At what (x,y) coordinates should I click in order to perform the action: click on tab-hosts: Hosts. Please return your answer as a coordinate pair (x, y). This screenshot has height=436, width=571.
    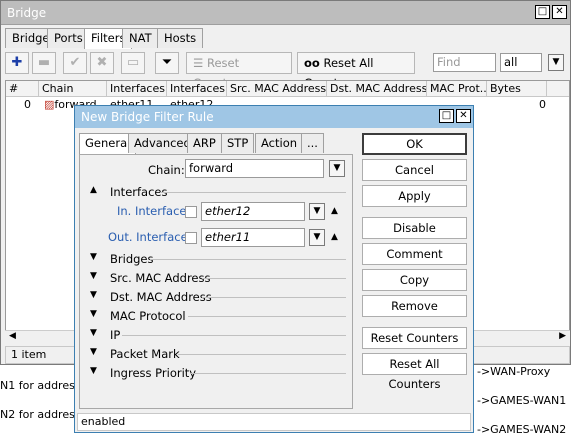
    Looking at the image, I should click on (180, 38).